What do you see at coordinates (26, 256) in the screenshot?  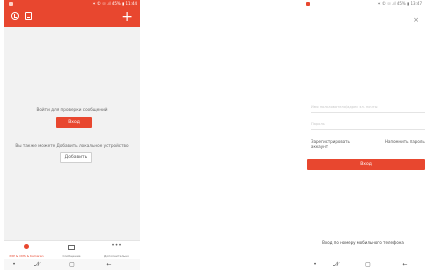 I see `tab-devices-label: P2P & CMS & Kamaran` at bounding box center [26, 256].